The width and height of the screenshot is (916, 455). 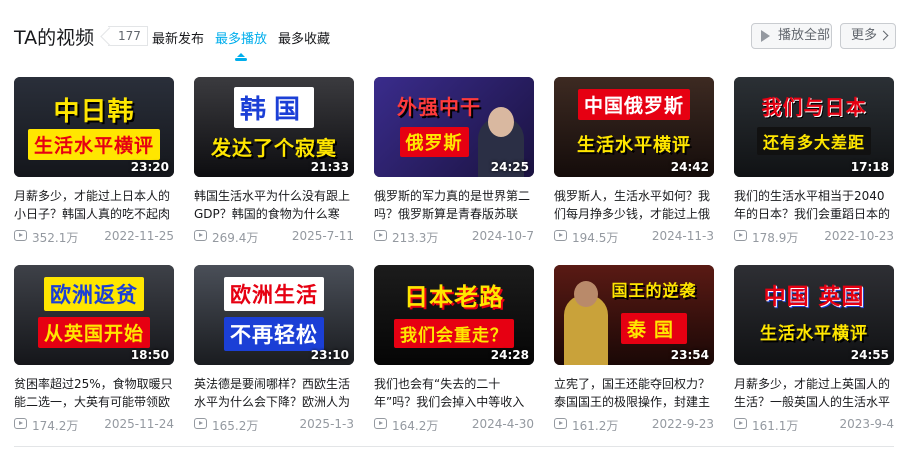 I want to click on thumbnail-title: 韩国, so click(x=273, y=107).